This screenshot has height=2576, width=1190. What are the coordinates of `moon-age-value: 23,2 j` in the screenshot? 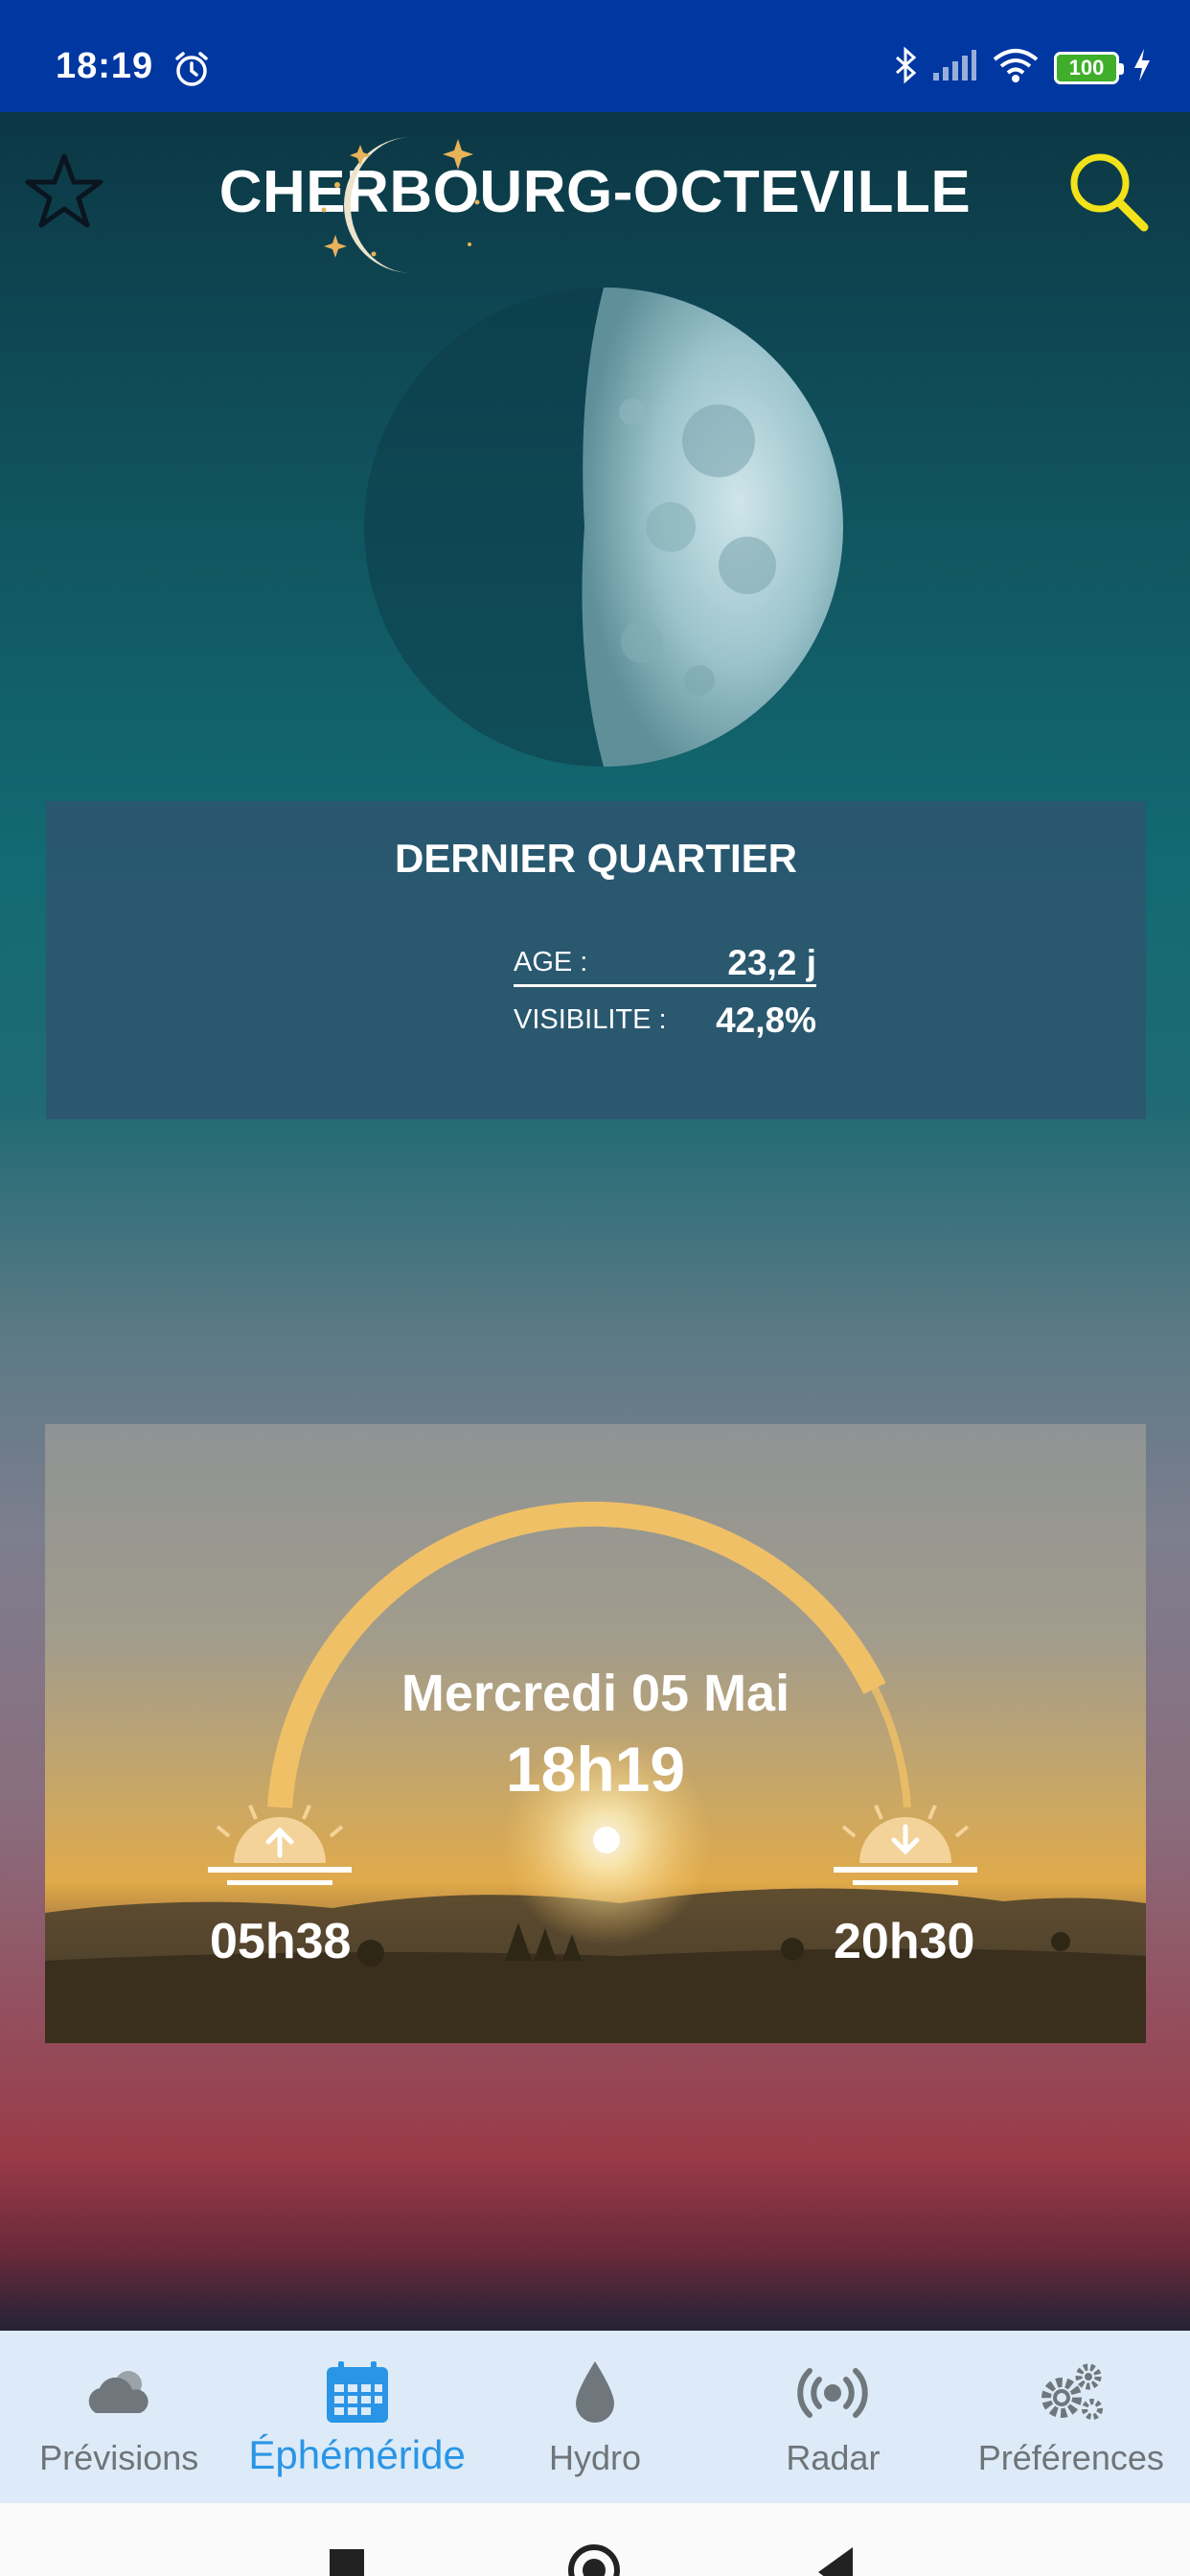 It's located at (772, 962).